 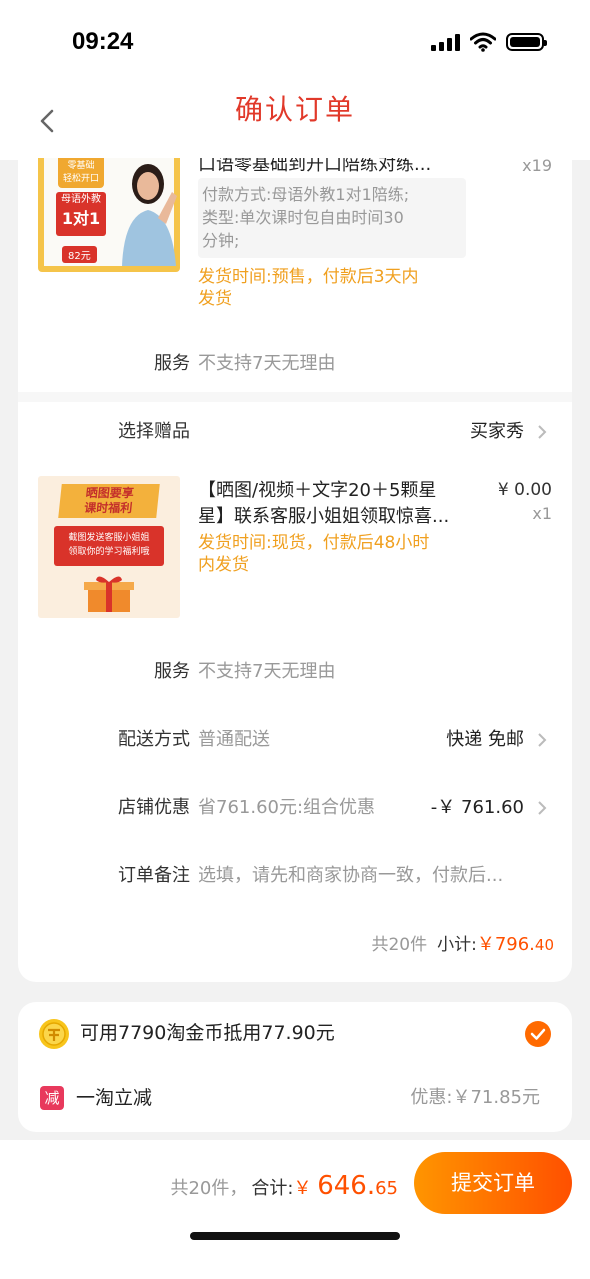 What do you see at coordinates (445, 42) in the screenshot?
I see `signal-icon` at bounding box center [445, 42].